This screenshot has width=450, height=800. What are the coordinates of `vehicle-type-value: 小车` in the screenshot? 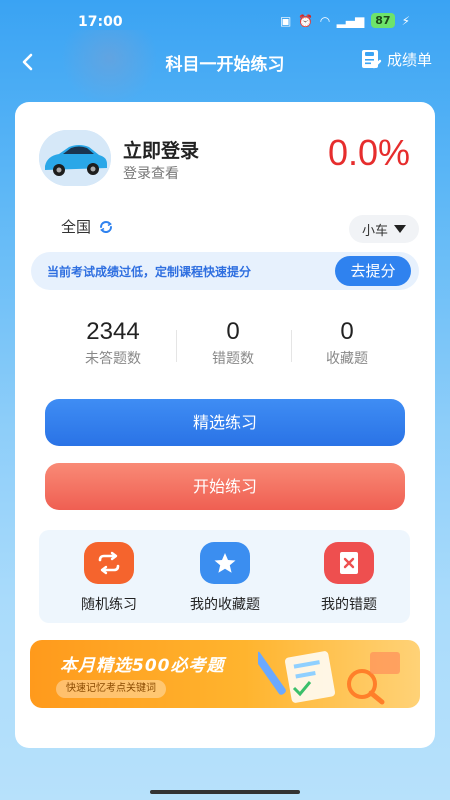 It's located at (374, 231).